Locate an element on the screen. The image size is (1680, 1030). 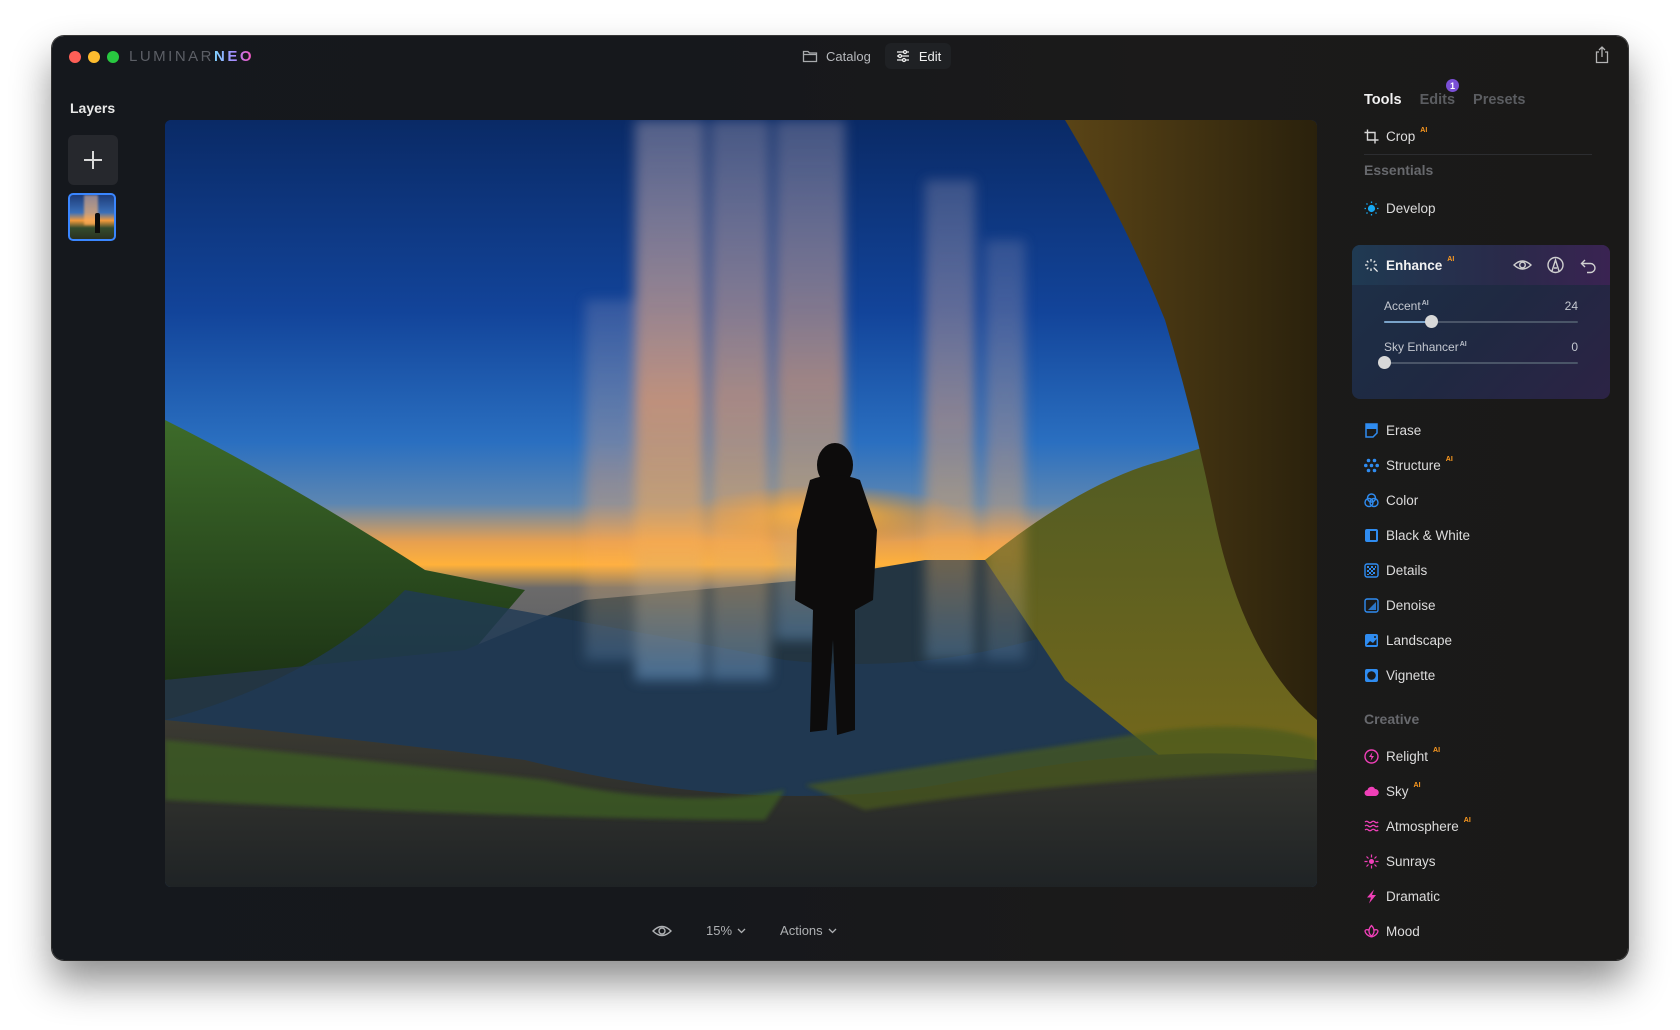
tool-sky: Sky AI is located at coordinates (1392, 791).